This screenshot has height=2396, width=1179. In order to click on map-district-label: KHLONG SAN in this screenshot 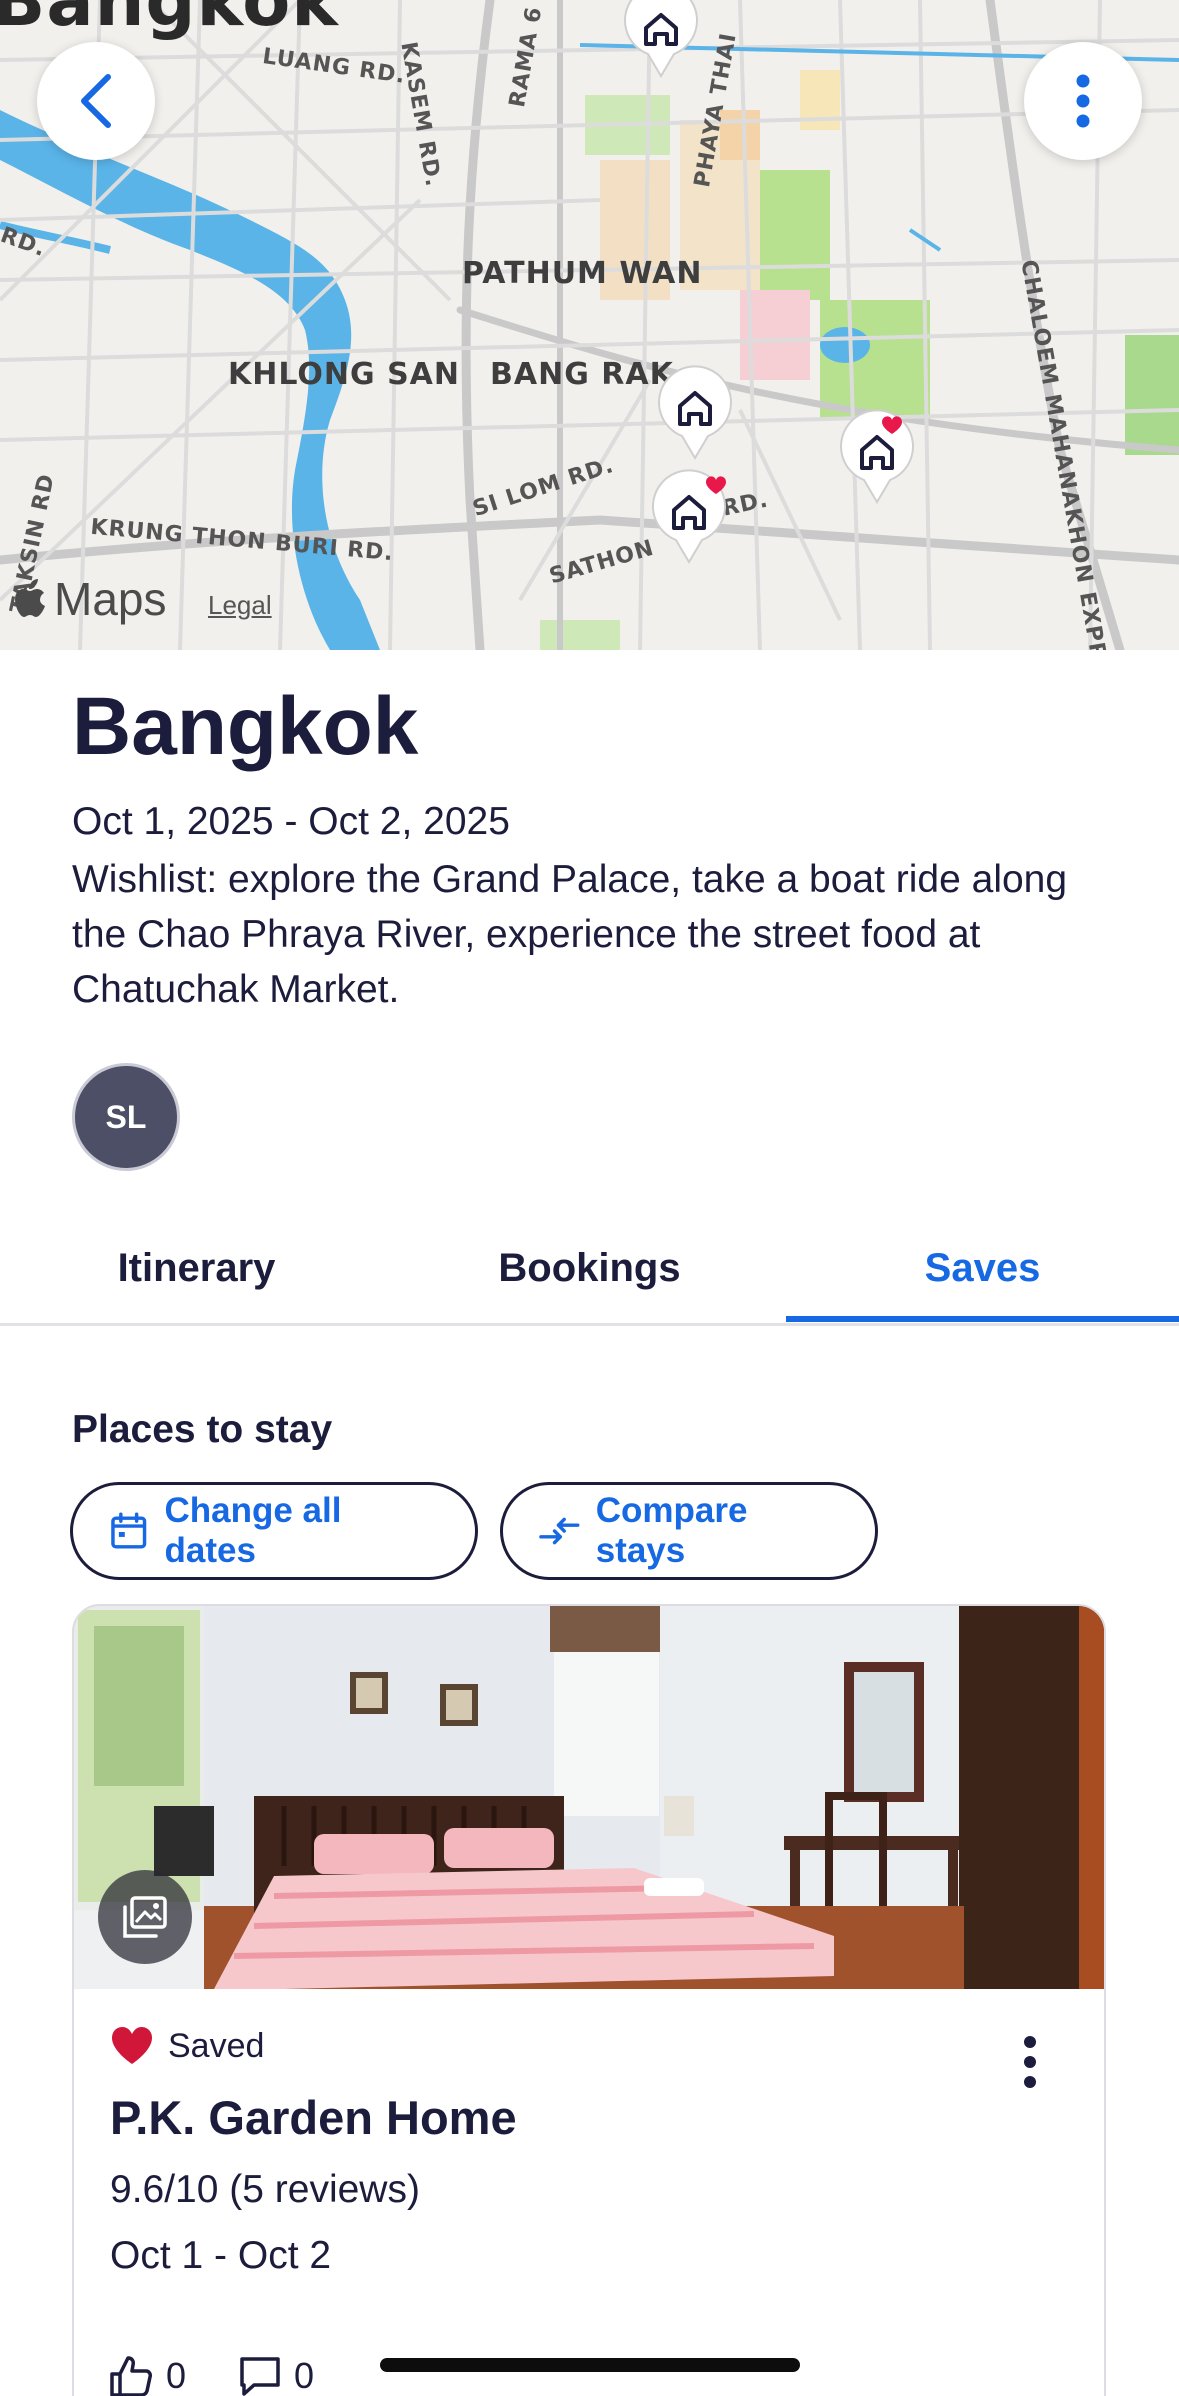, I will do `click(344, 374)`.